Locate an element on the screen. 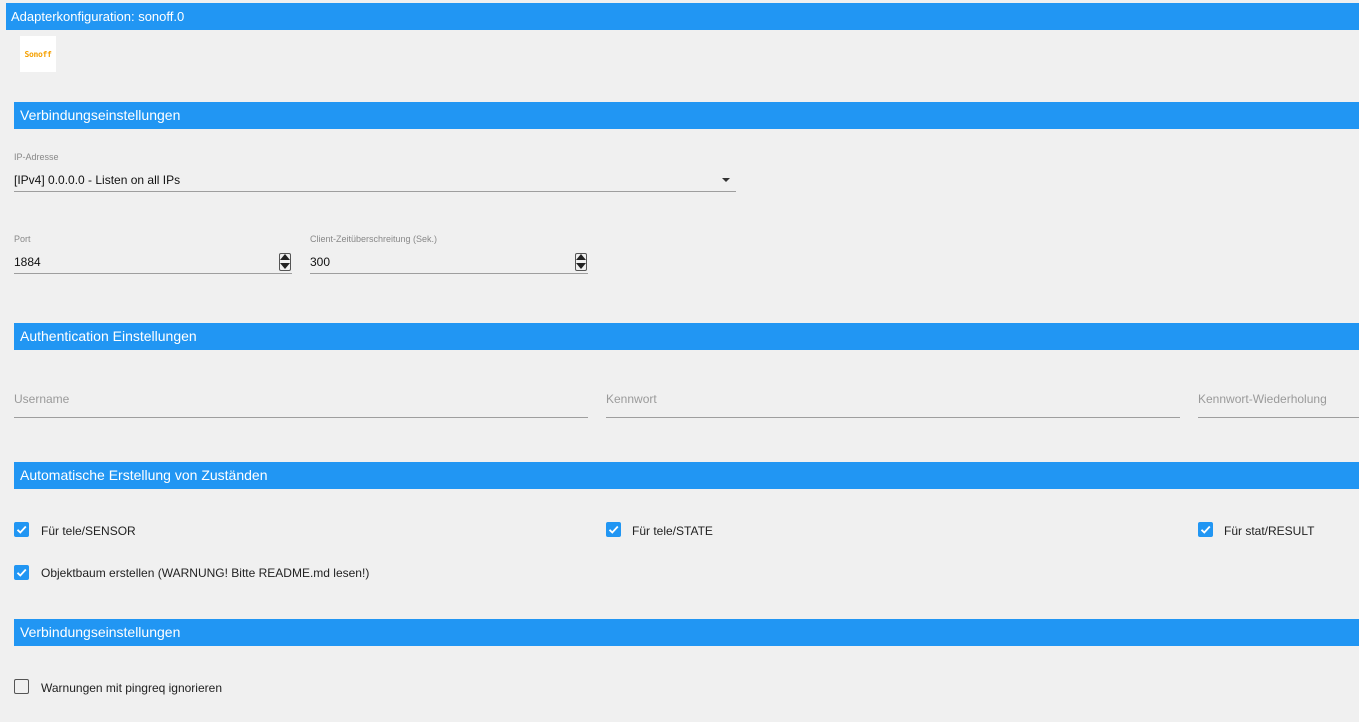 The height and width of the screenshot is (722, 1359). password-repeat-underline is located at coordinates (1278, 417).